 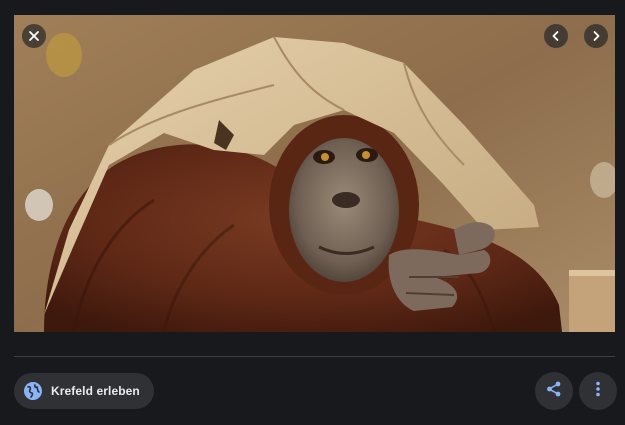 I want to click on previous-image-button, so click(x=556, y=36).